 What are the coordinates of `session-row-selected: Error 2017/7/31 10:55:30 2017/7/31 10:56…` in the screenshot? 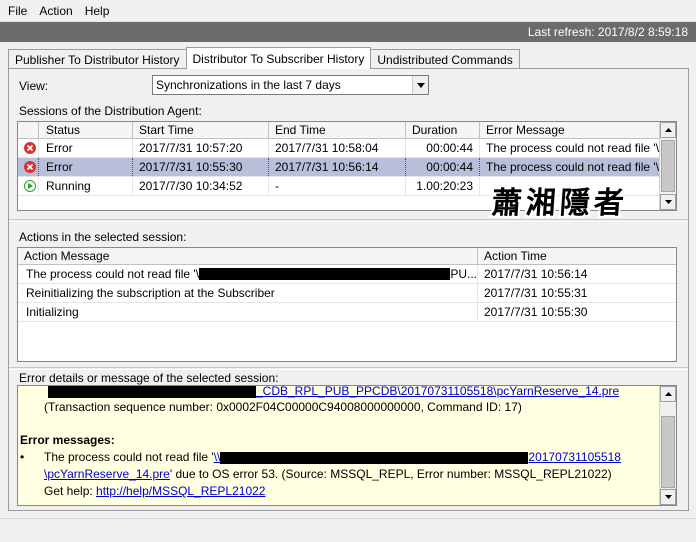 It's located at (347, 167).